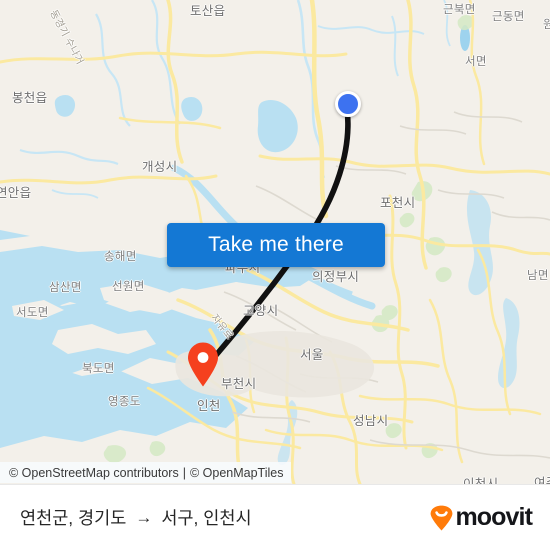 This screenshot has width=550, height=550. I want to click on destination-pin-marker, so click(203, 364).